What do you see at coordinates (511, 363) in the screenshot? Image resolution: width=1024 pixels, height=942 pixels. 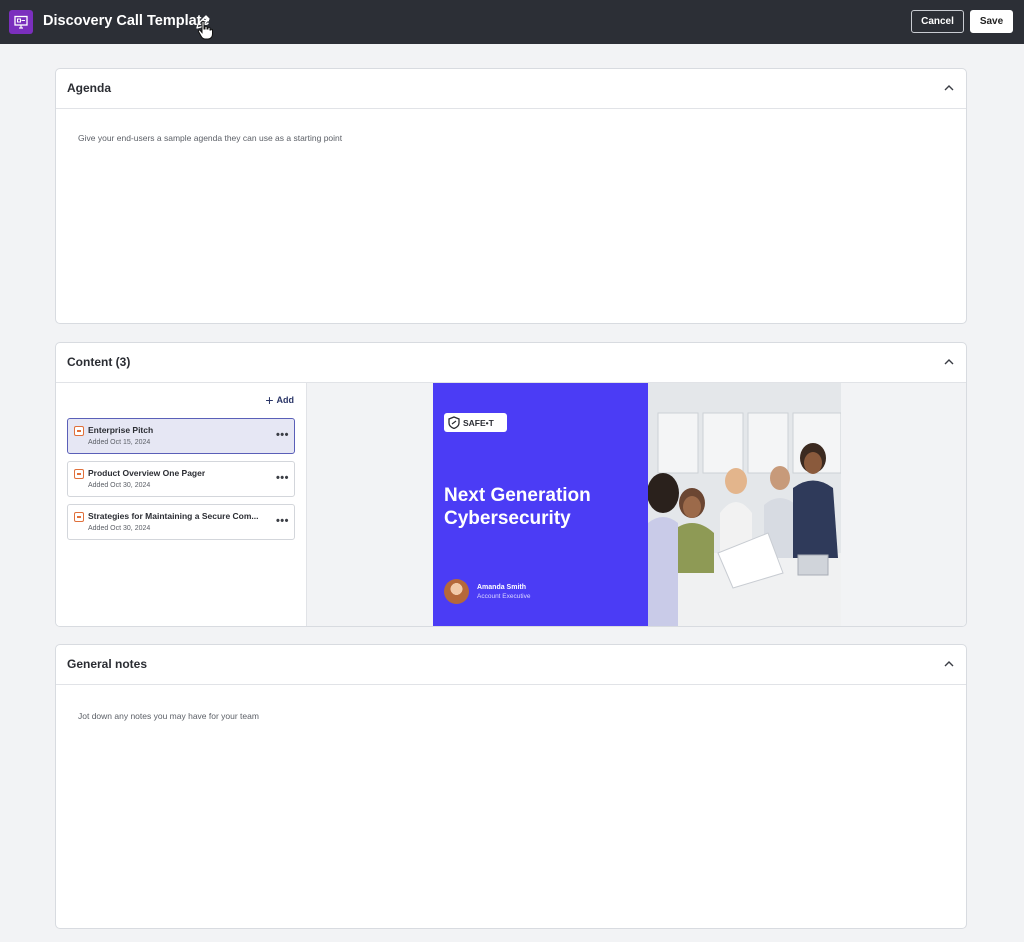 I see `content-header: Content (3)` at bounding box center [511, 363].